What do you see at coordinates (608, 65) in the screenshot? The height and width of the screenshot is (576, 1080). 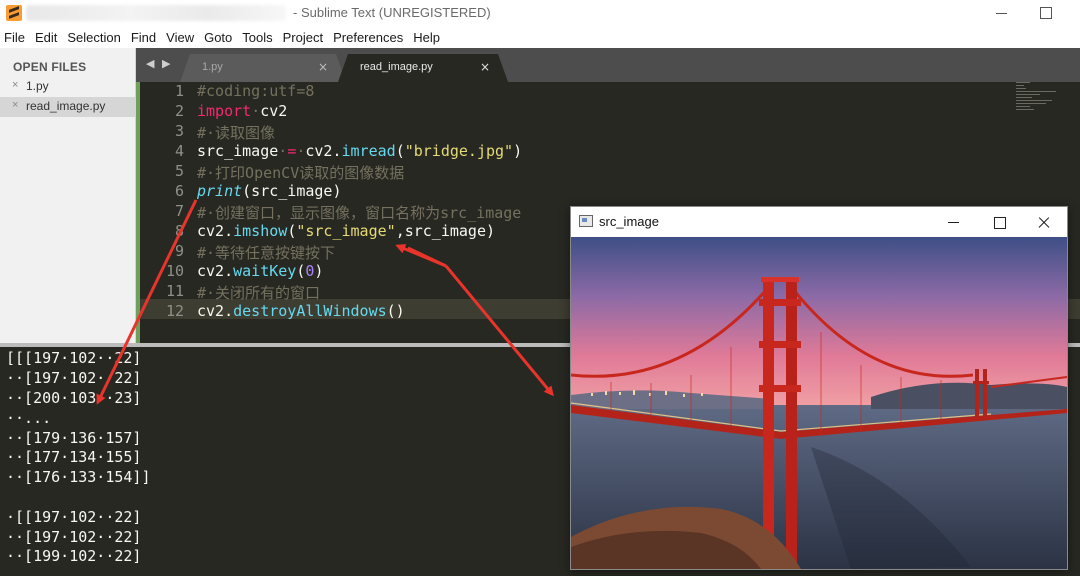 I see `tab-strip: ◀ ▶ 1.py × read_image.py ×` at bounding box center [608, 65].